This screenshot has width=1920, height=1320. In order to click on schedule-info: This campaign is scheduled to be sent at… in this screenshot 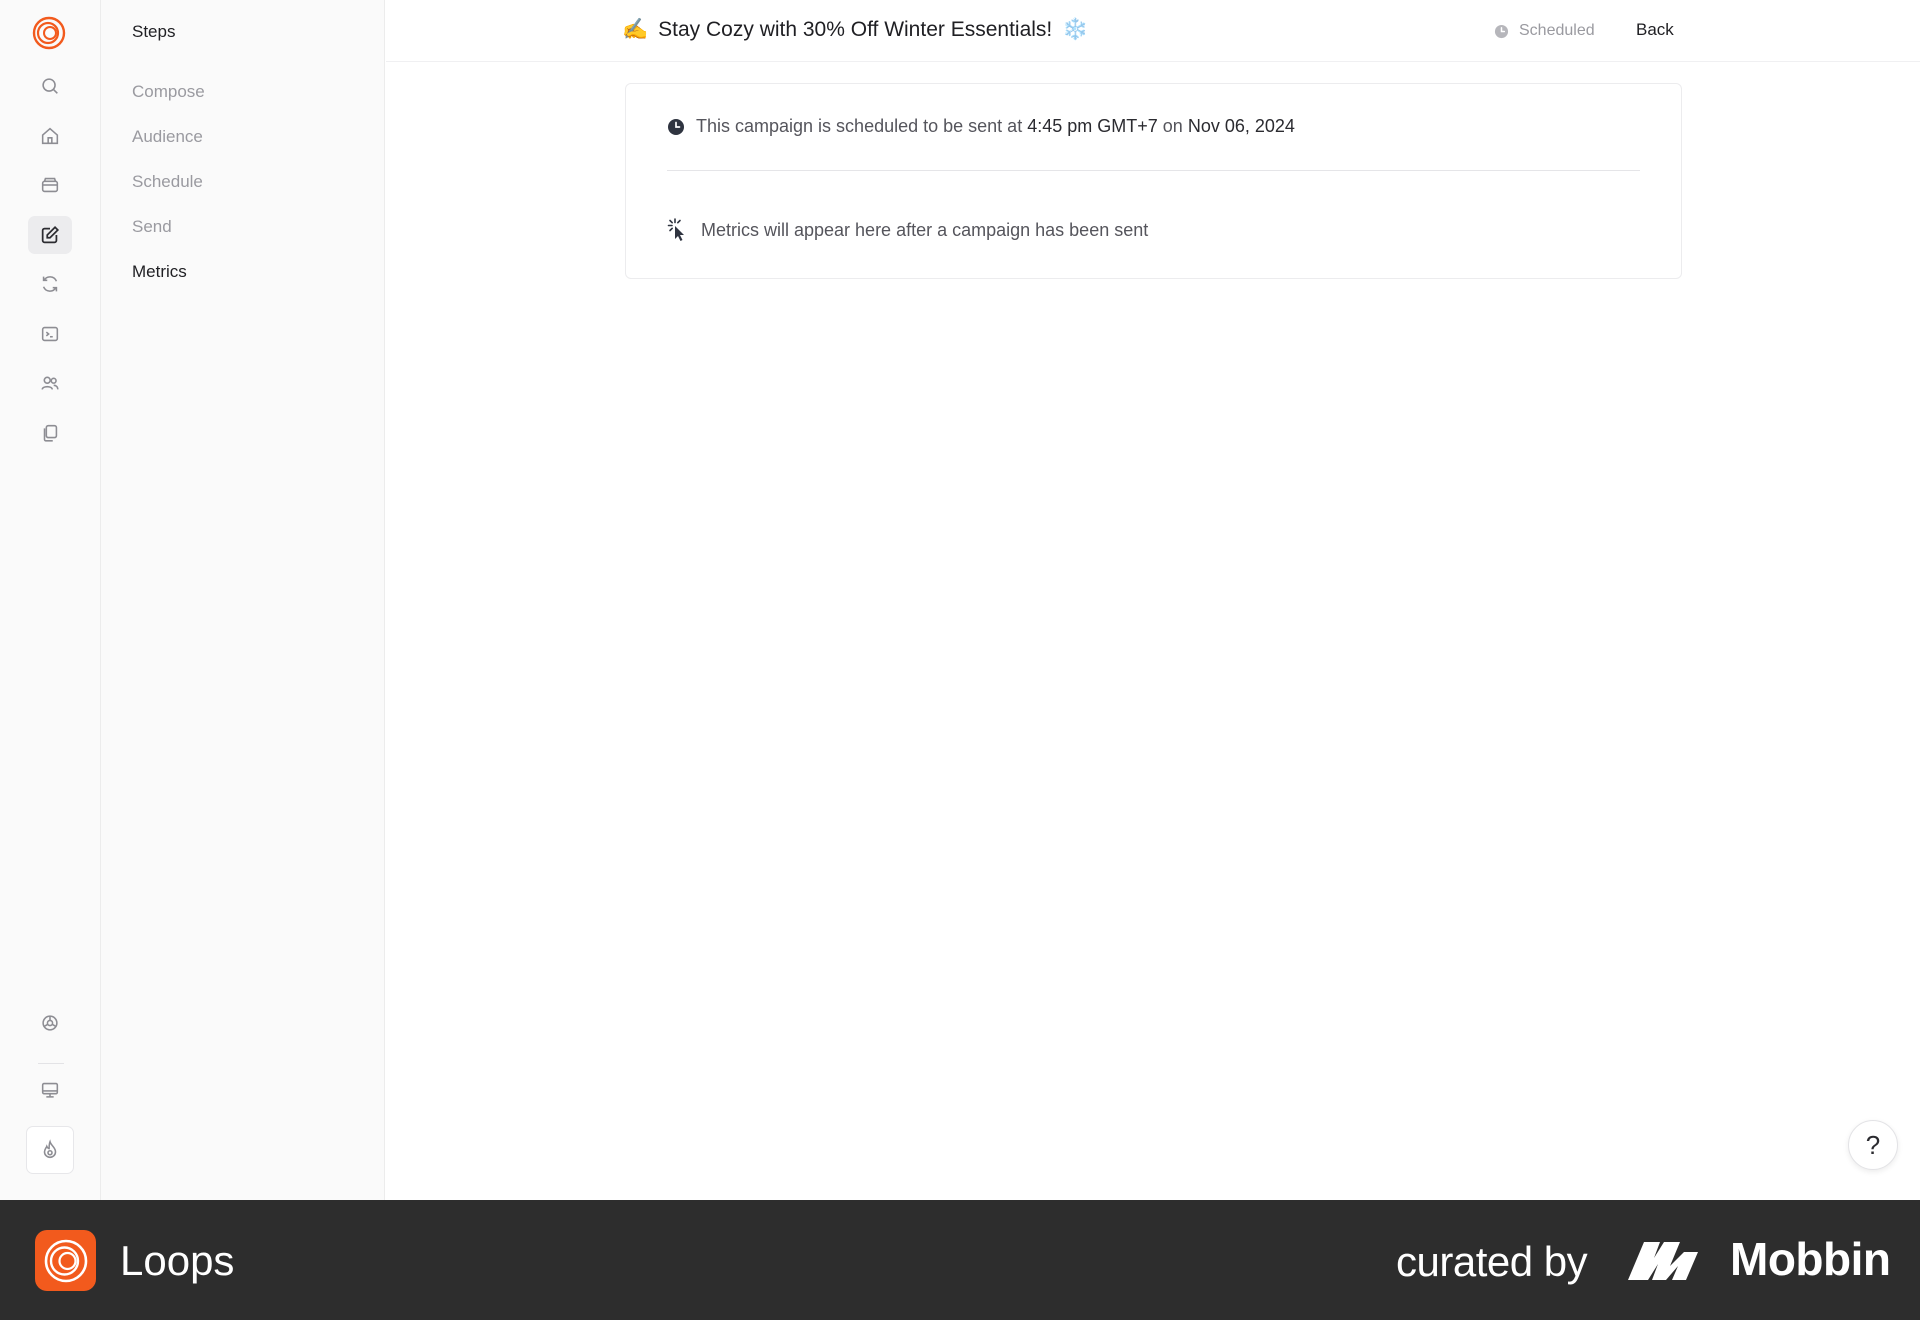, I will do `click(981, 126)`.